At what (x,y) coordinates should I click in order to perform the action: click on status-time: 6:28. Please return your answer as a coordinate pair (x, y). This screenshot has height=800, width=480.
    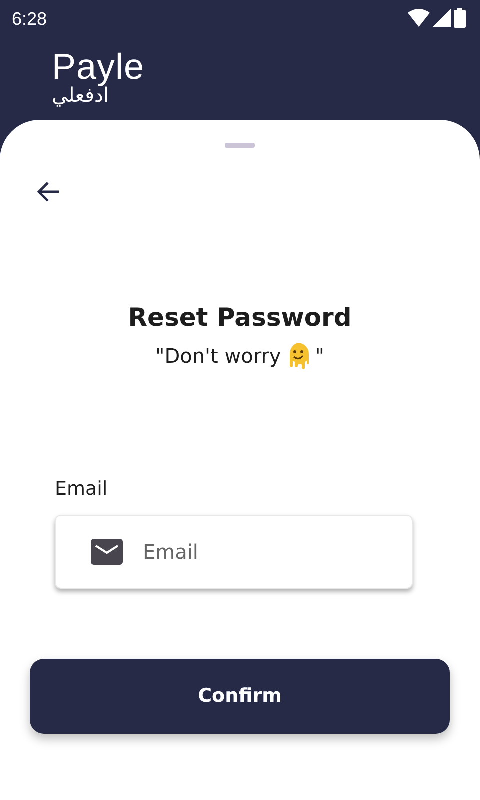
    Looking at the image, I should click on (30, 19).